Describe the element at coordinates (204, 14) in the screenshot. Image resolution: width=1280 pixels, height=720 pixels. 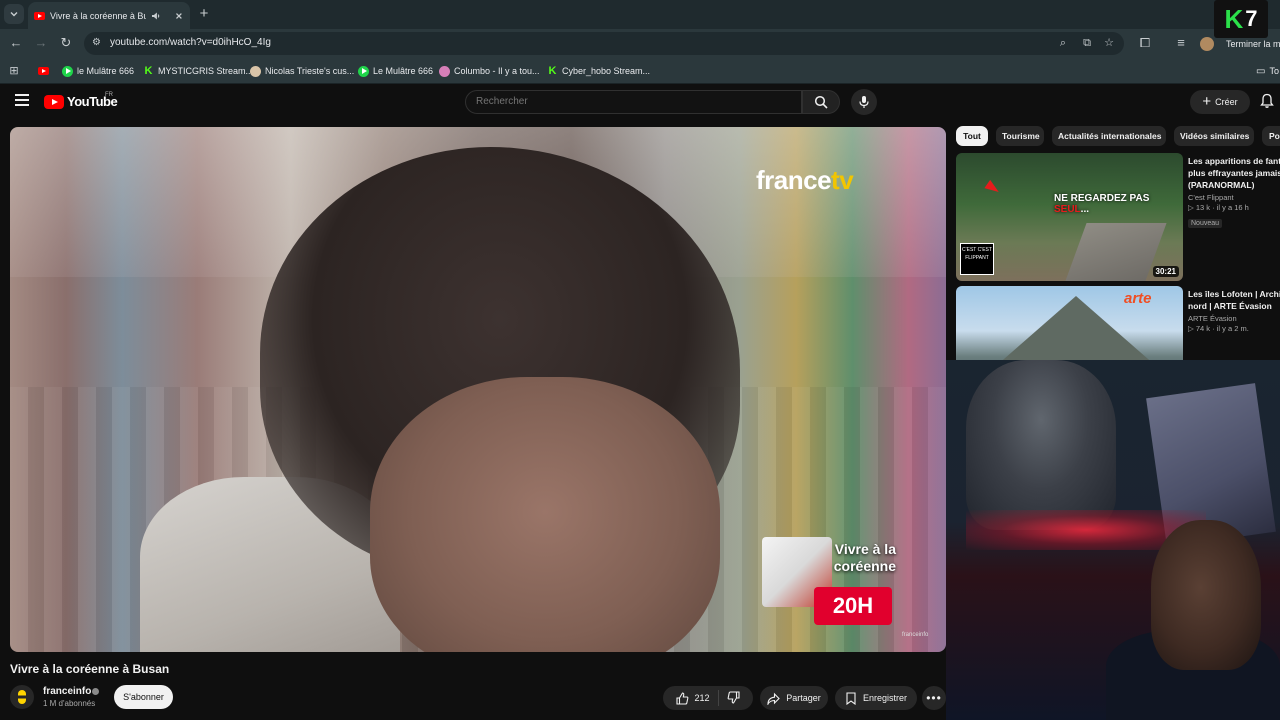
I see `new-tab-plus-icon: +` at that location.